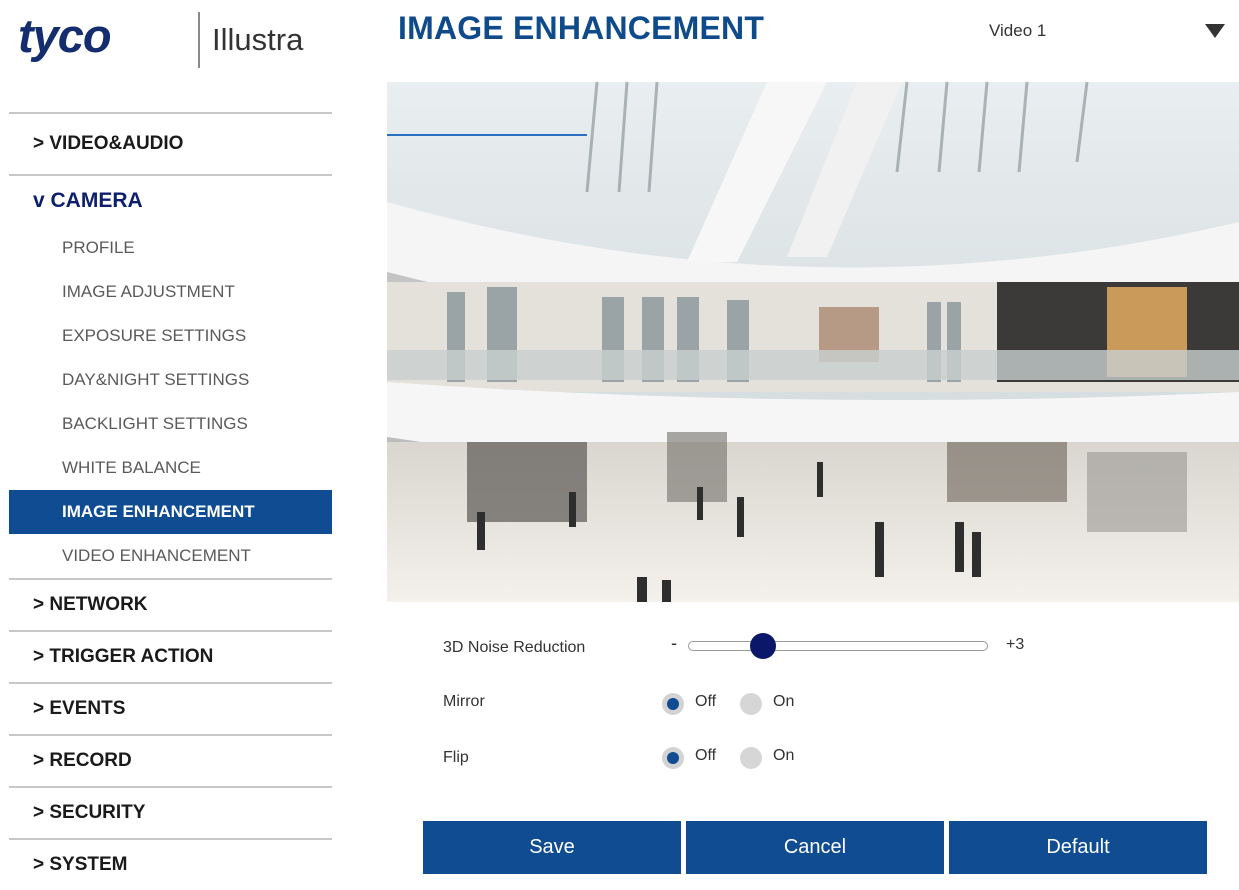  Describe the element at coordinates (673, 704) in the screenshot. I see `mirror-off-radio` at that location.